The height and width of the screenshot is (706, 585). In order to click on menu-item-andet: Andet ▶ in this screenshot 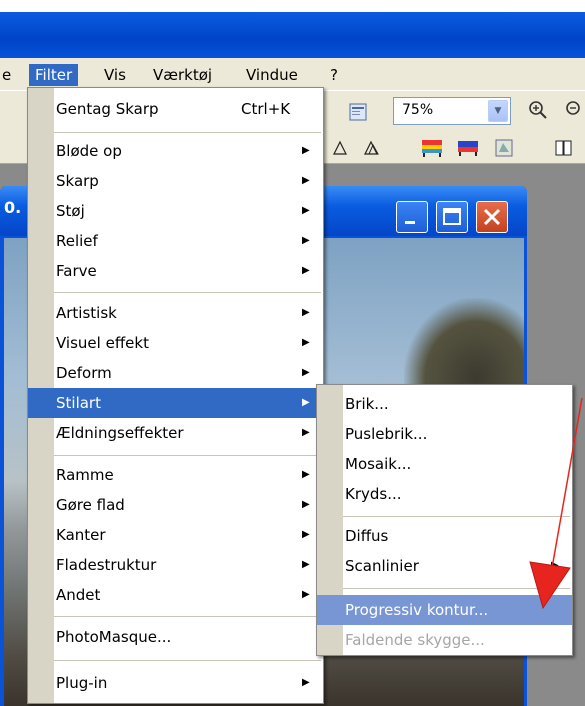, I will do `click(175, 595)`.